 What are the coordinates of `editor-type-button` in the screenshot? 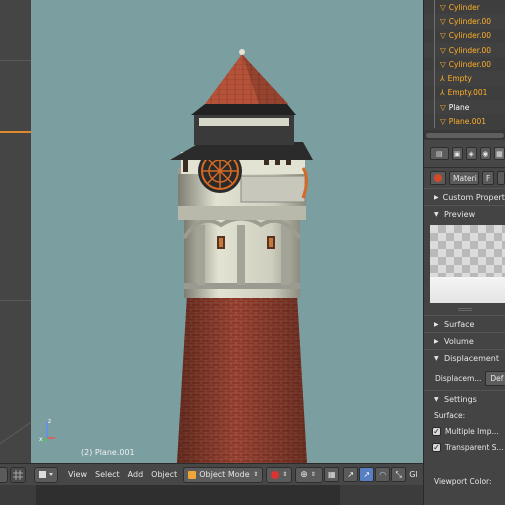 It's located at (46, 474).